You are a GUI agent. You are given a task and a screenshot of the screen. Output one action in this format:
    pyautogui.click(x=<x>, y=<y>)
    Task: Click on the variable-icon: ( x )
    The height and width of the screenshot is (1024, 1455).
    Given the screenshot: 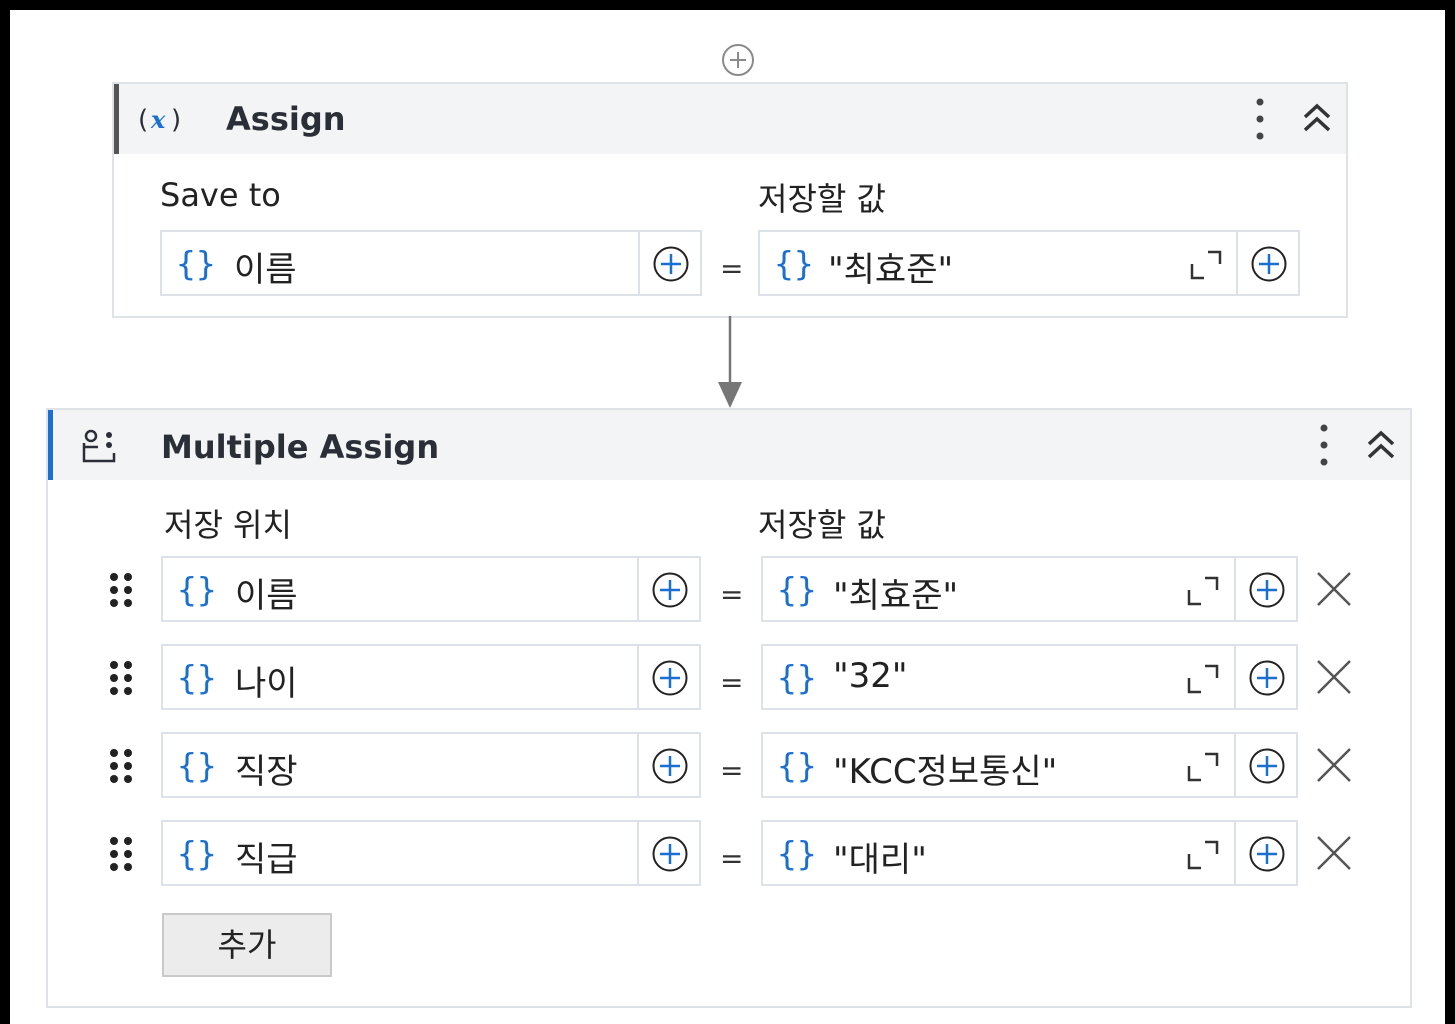 What is the action you would take?
    pyautogui.click(x=159, y=119)
    